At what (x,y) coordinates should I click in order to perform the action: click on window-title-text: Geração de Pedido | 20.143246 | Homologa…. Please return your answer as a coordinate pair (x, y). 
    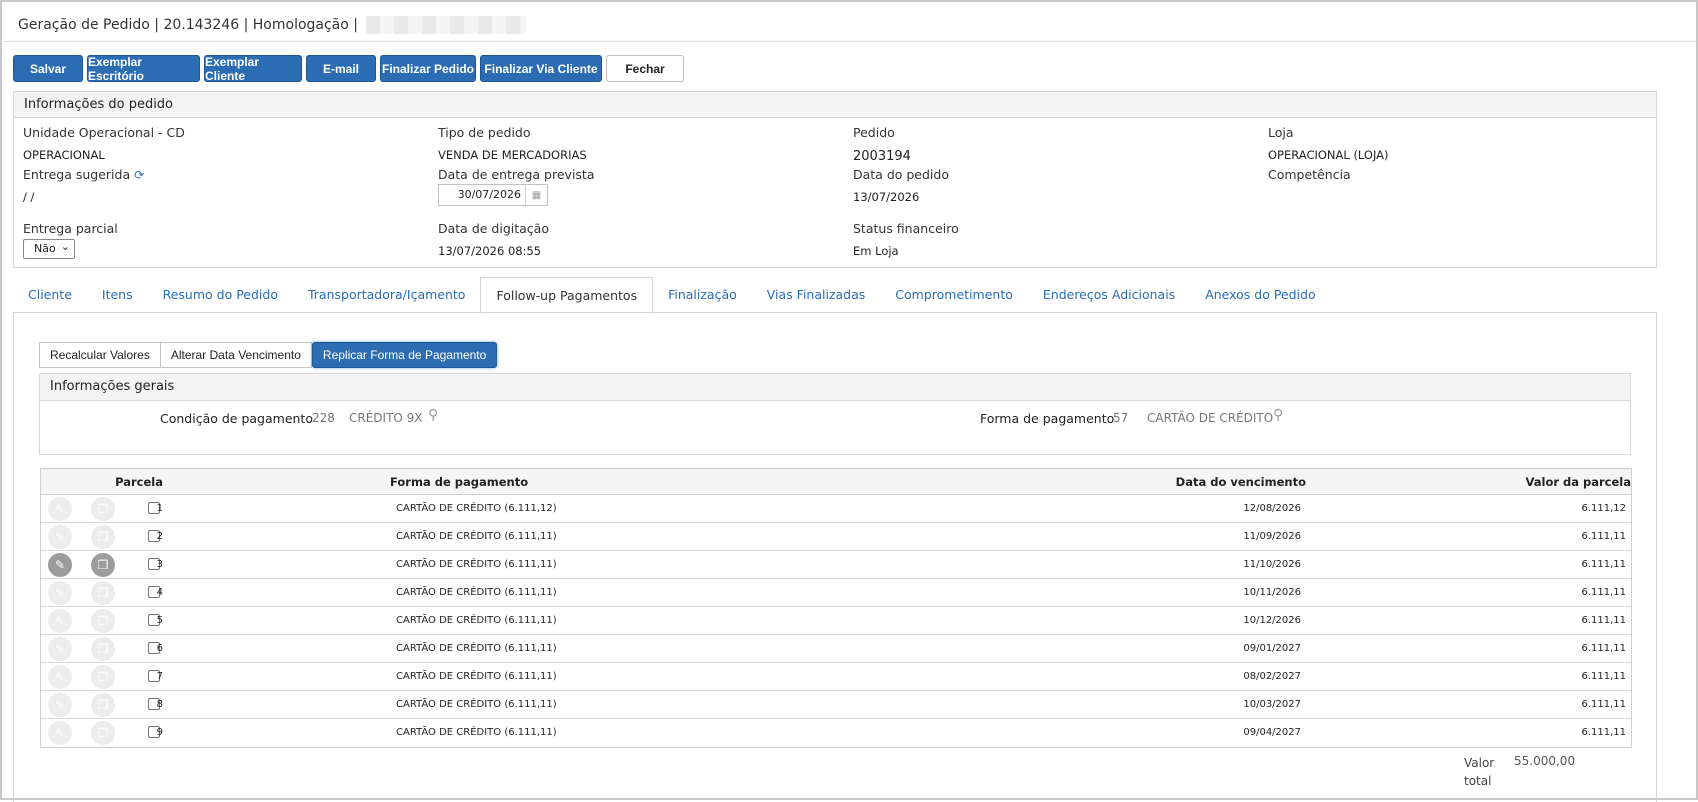
    Looking at the image, I should click on (188, 25).